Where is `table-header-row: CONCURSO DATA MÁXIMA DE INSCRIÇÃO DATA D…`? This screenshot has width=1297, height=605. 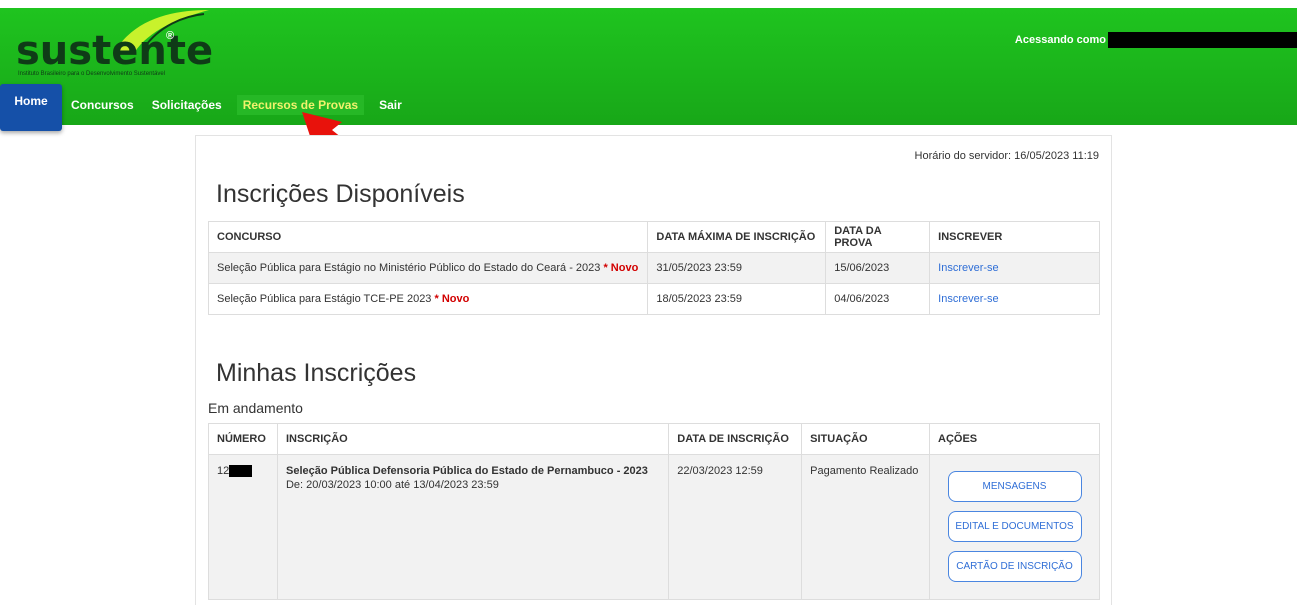 table-header-row: CONCURSO DATA MÁXIMA DE INSCRIÇÃO DATA D… is located at coordinates (653, 237).